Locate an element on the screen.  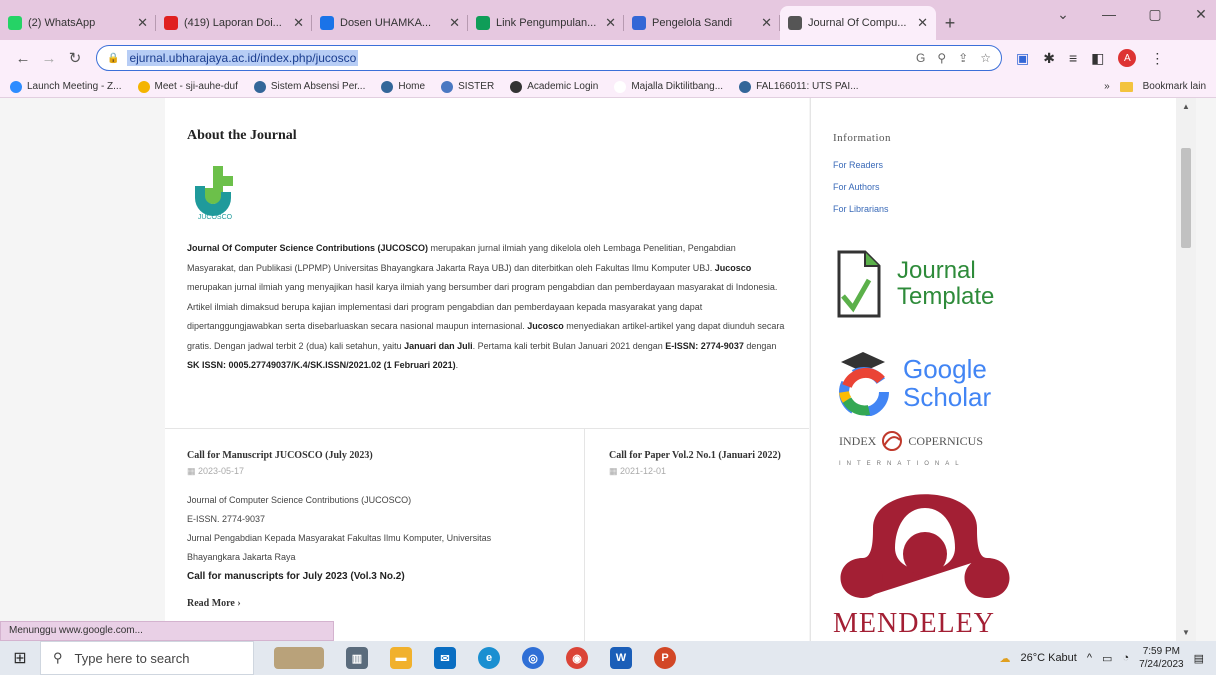
taskbar-search-box: ⚲ Type here to search is located at coordinates (147, 658).